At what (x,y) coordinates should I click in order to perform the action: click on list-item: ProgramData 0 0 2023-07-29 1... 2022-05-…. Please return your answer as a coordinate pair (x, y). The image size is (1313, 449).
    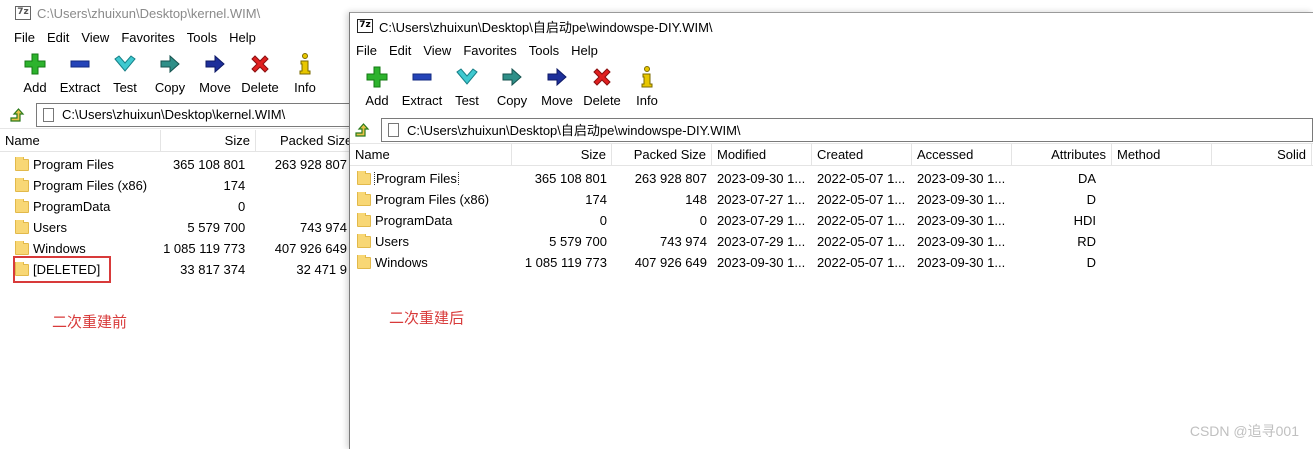
    Looking at the image, I should click on (831, 220).